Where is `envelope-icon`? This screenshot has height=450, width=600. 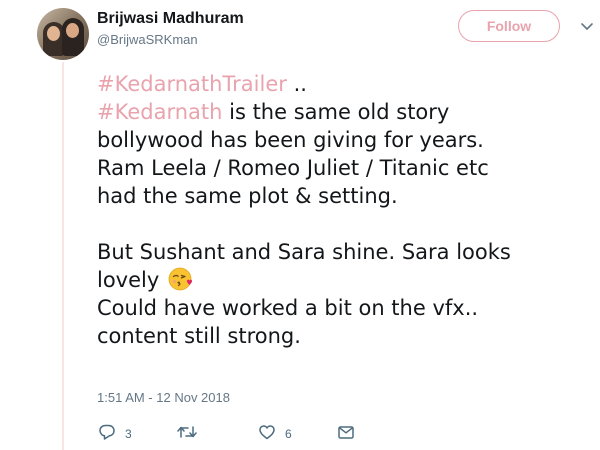 envelope-icon is located at coordinates (346, 432).